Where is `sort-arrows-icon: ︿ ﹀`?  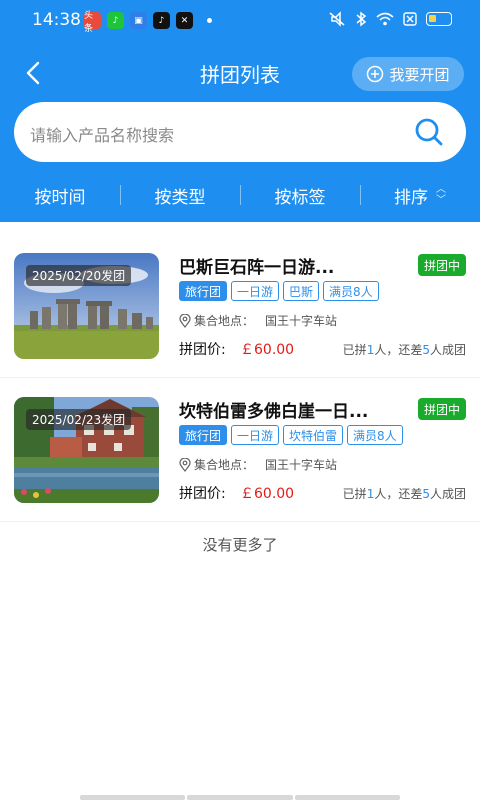 sort-arrows-icon: ︿ ﹀ is located at coordinates (441, 195).